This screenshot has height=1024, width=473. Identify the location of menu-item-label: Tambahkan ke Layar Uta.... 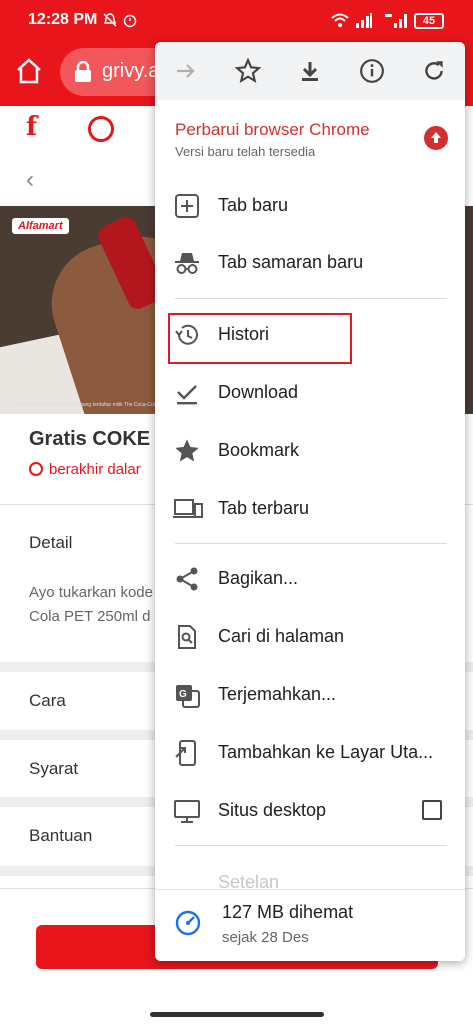
(326, 752).